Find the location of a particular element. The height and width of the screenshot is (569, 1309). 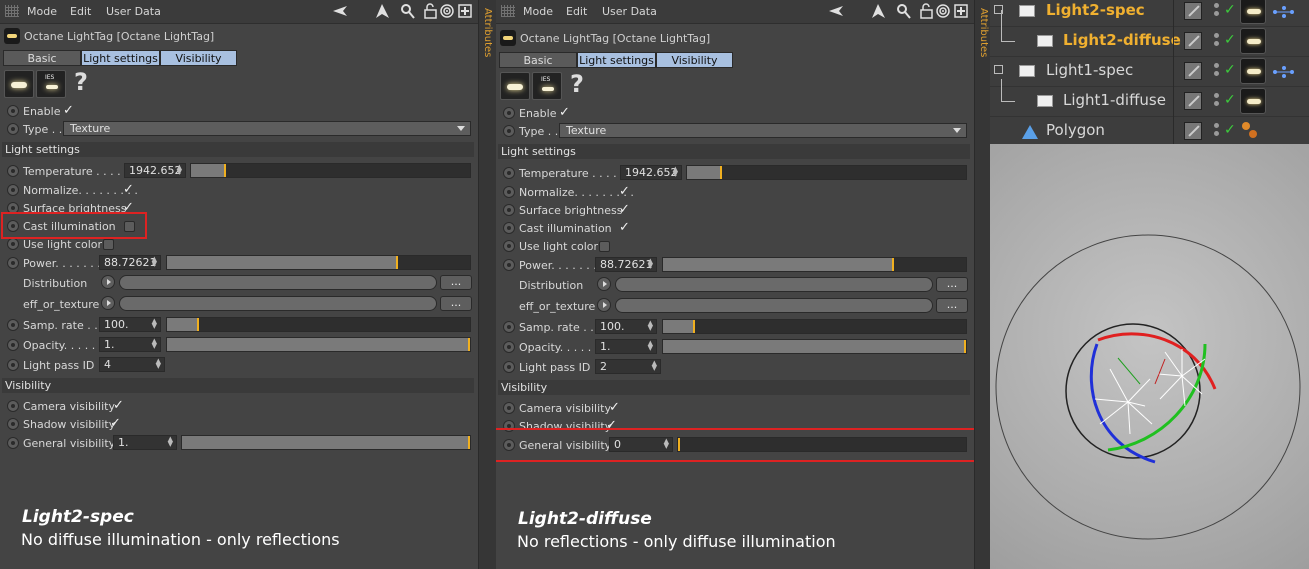

light-pass-id-field: 2 ▲ ▼ is located at coordinates (628, 366).